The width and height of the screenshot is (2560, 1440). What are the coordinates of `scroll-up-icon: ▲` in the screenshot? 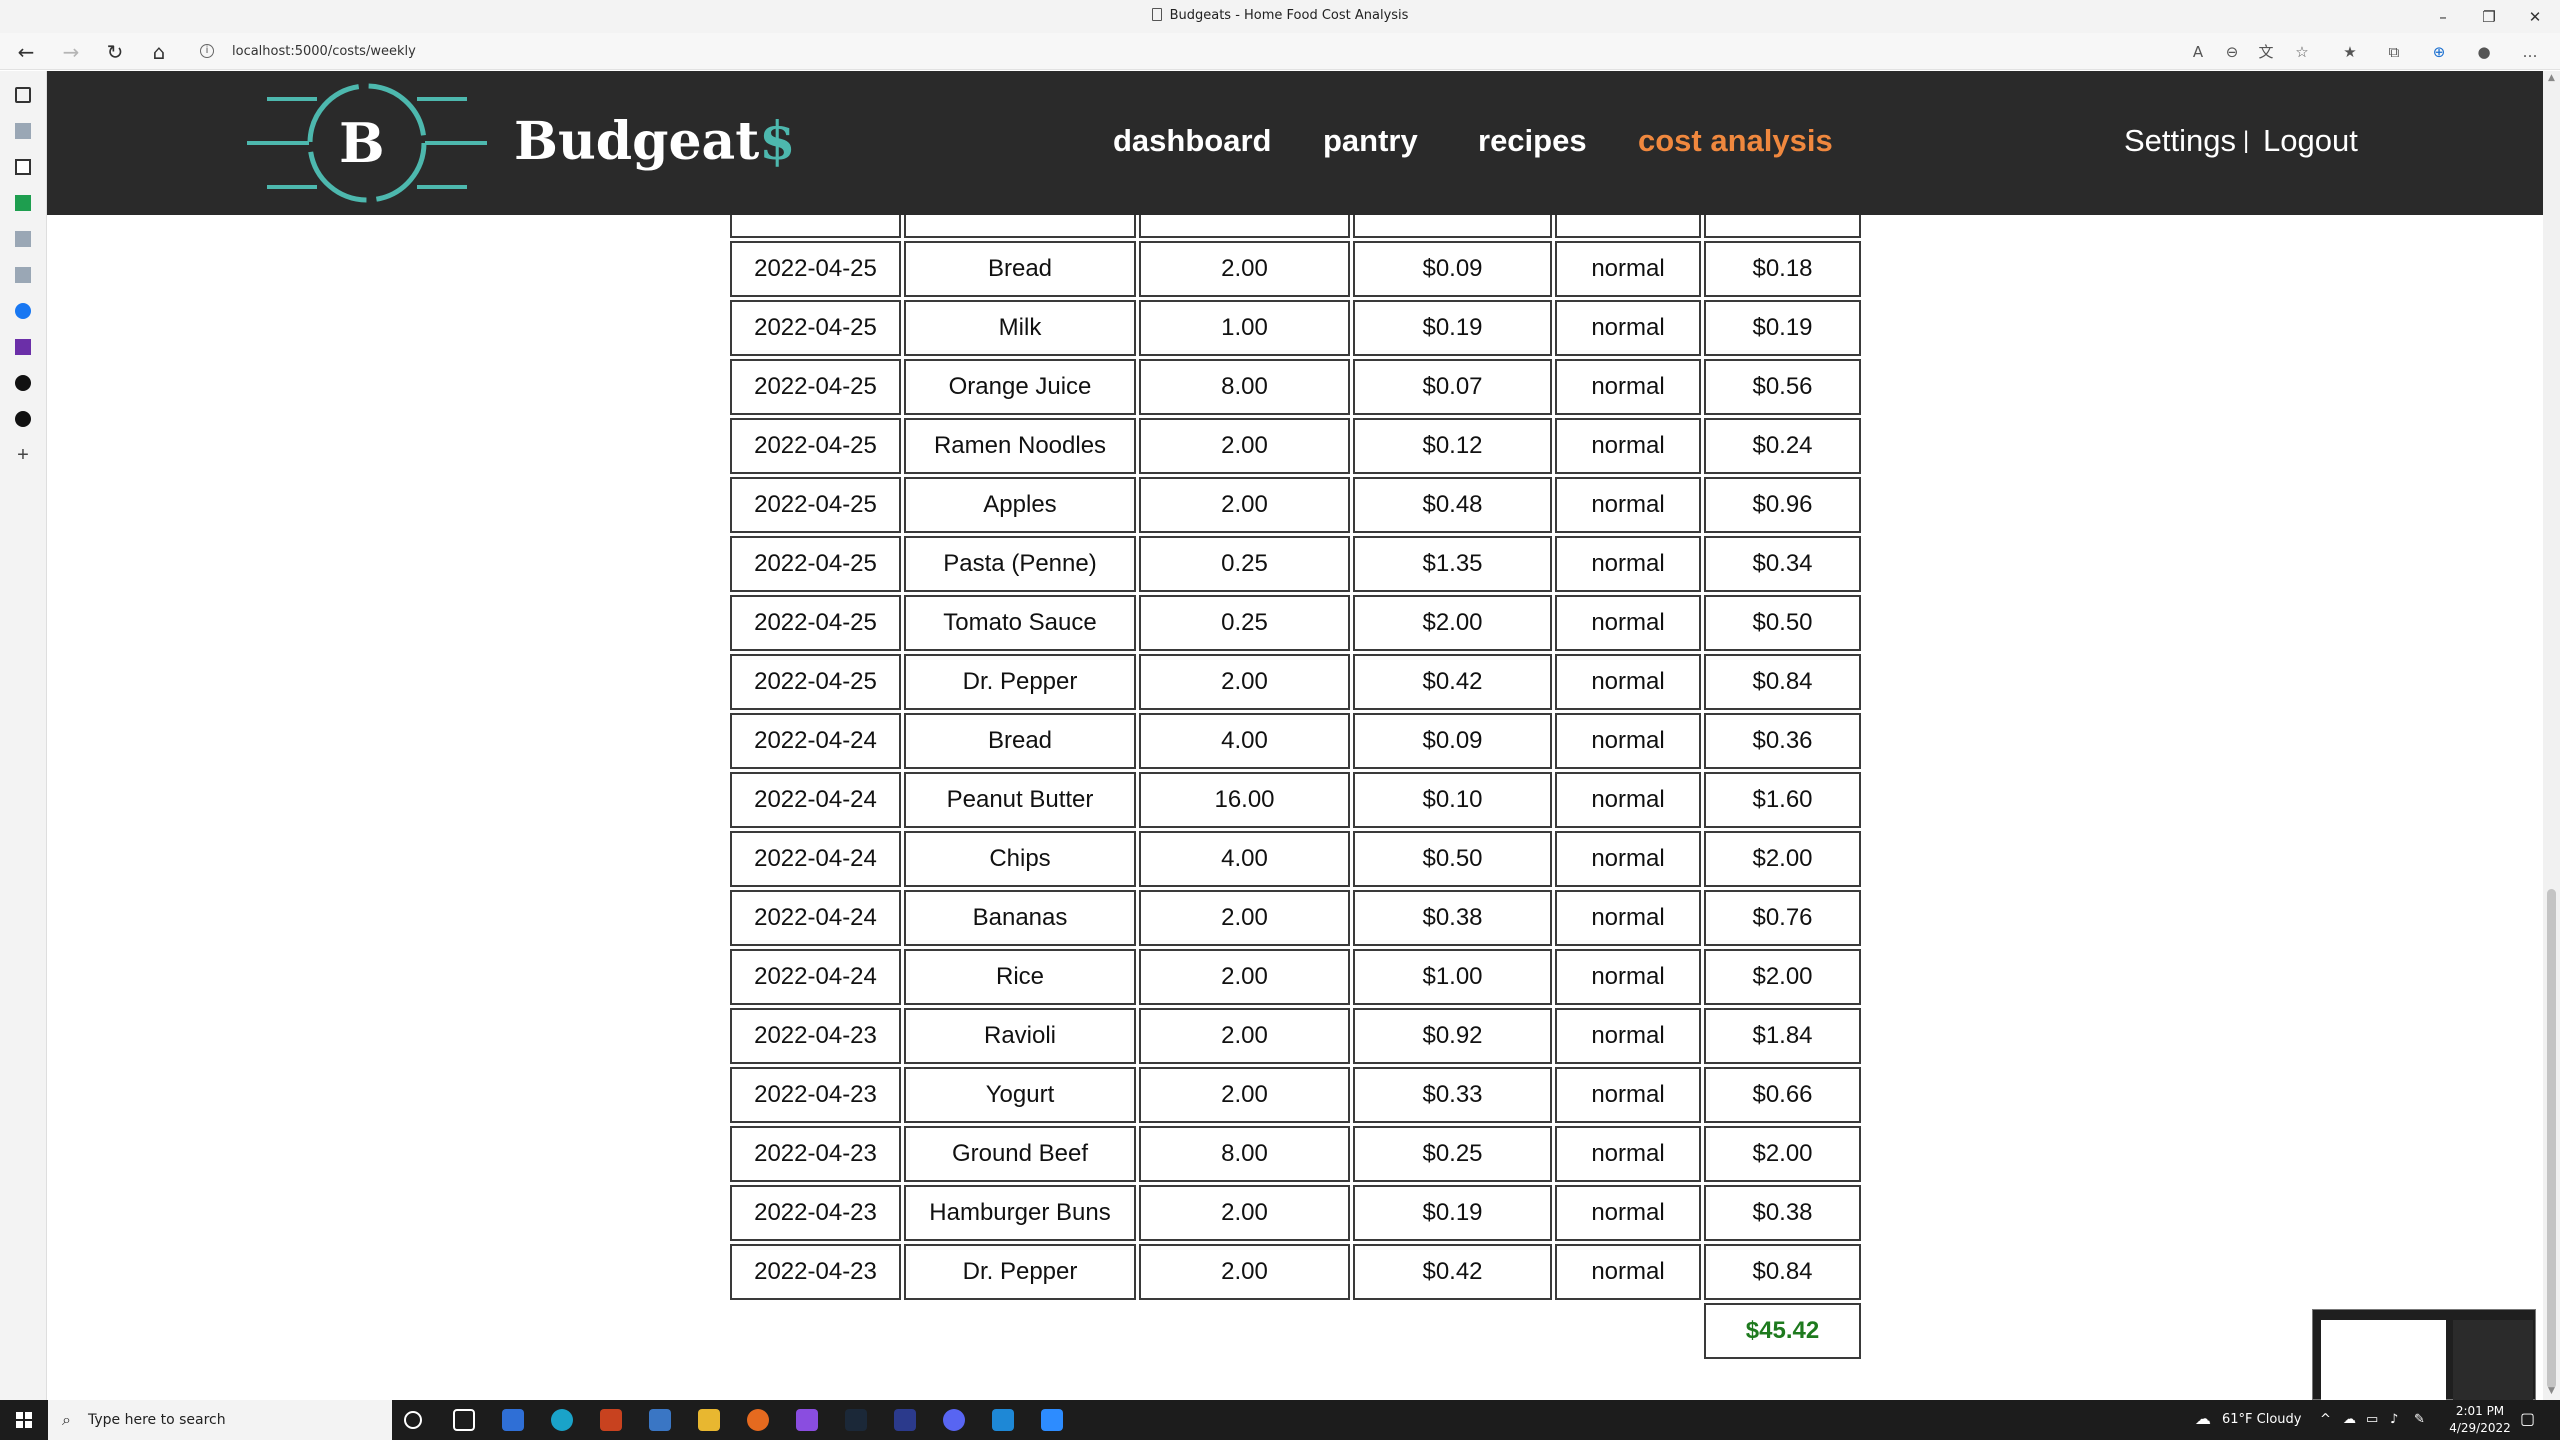 It's located at (2551, 78).